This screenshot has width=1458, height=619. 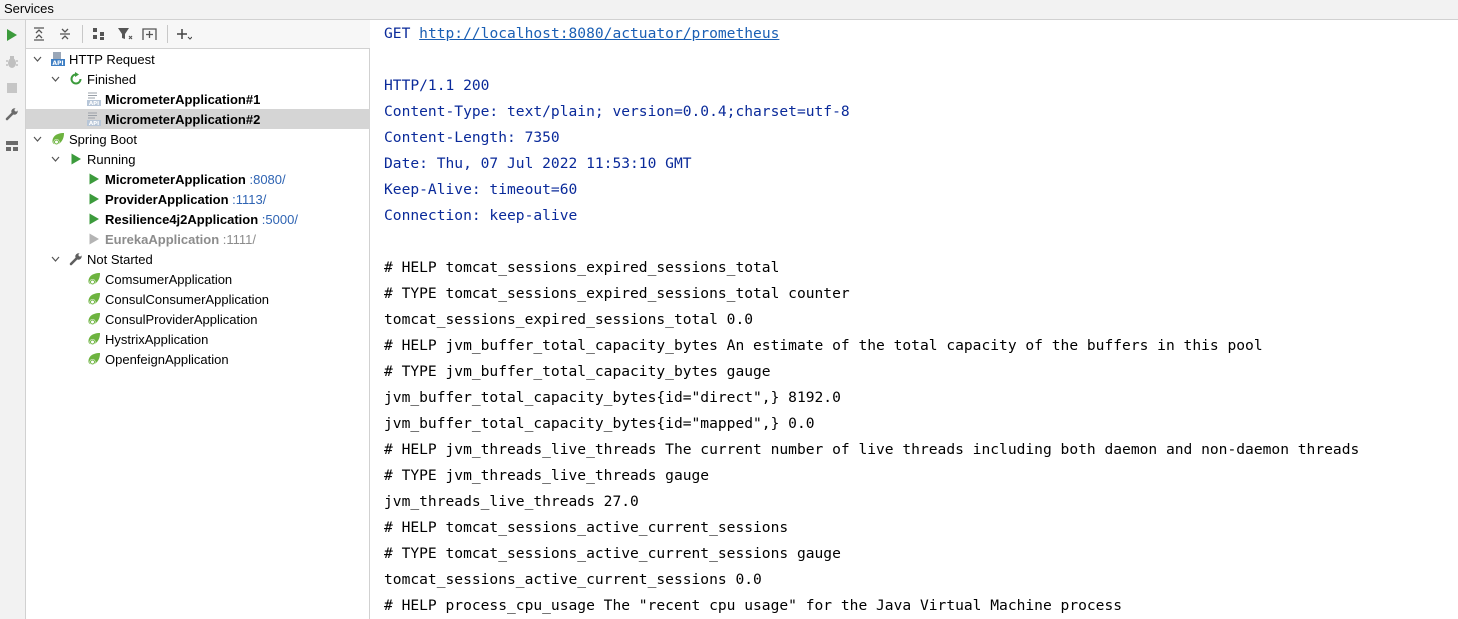 I want to click on rerun-icon, so click(x=76, y=79).